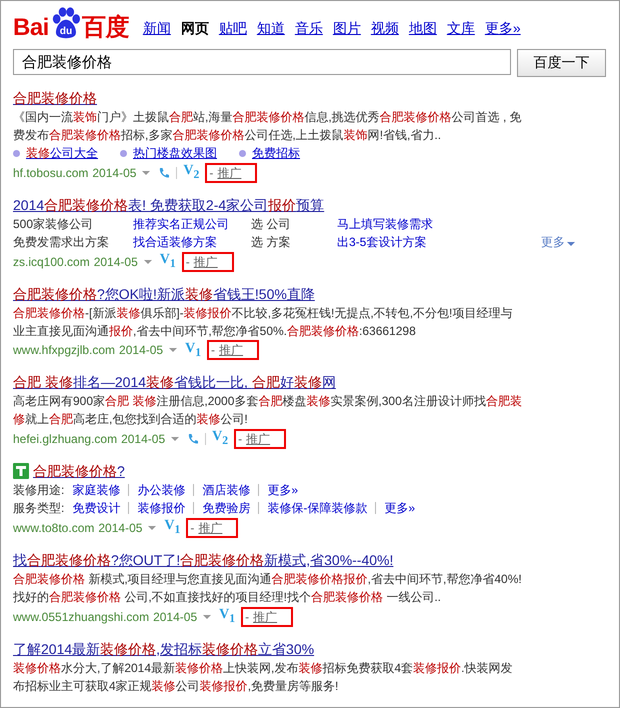 The image size is (620, 708). Describe the element at coordinates (38, 509) in the screenshot. I see `category-label: 服务类型:` at that location.